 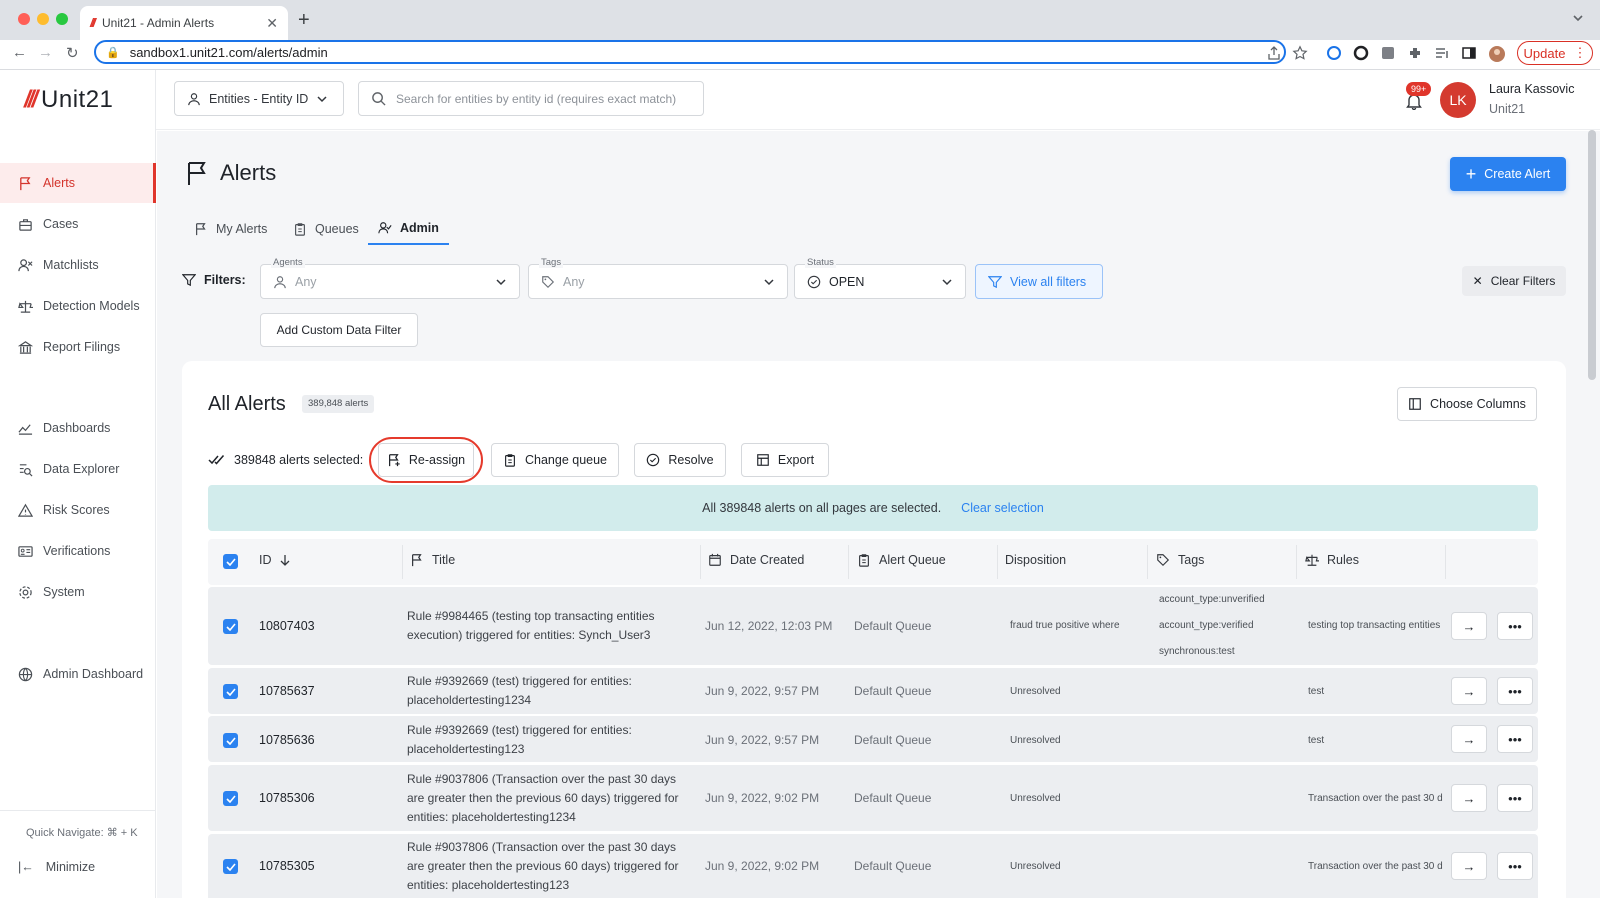 What do you see at coordinates (78, 265) in the screenshot?
I see `sidebar-item-matchlists: Matchlists` at bounding box center [78, 265].